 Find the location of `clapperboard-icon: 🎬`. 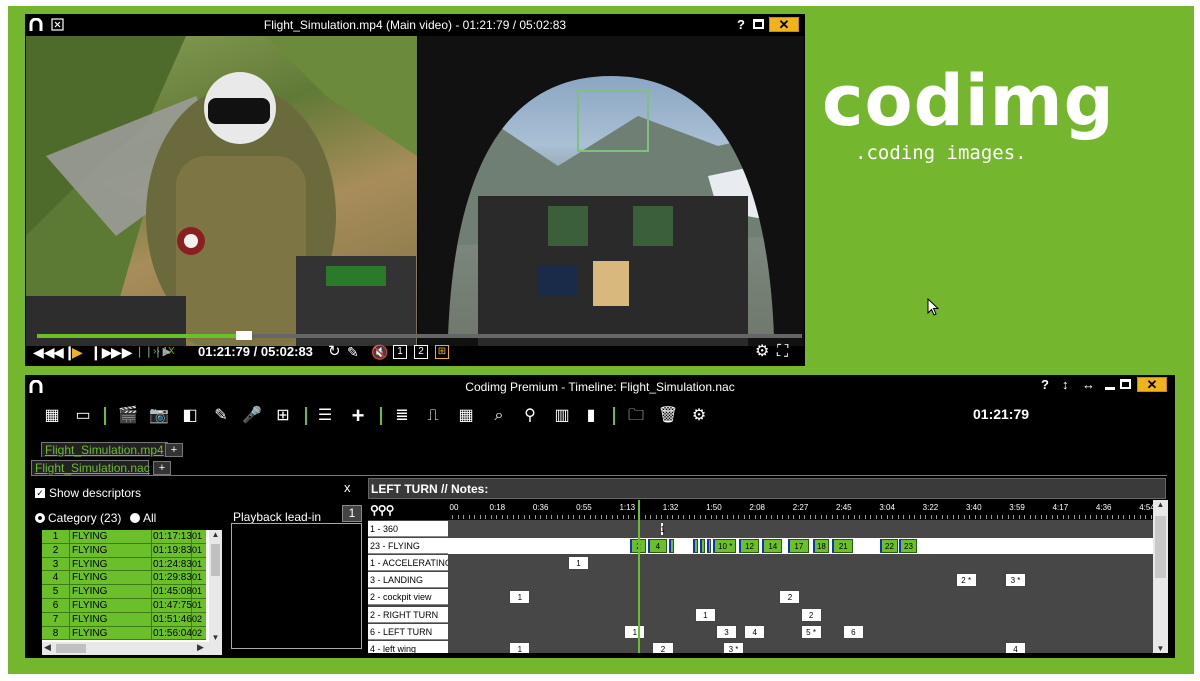

clapperboard-icon: 🎬 is located at coordinates (128, 416).